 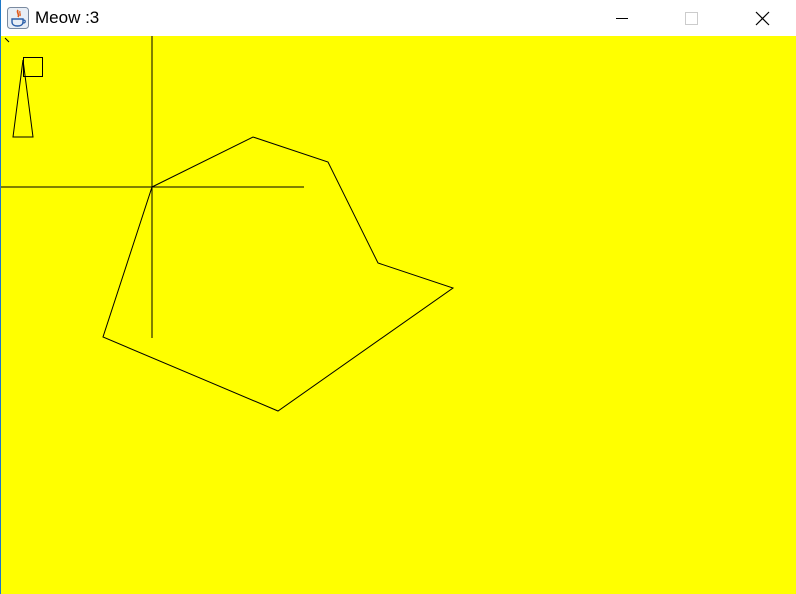 I want to click on close-icon, so click(x=762, y=18).